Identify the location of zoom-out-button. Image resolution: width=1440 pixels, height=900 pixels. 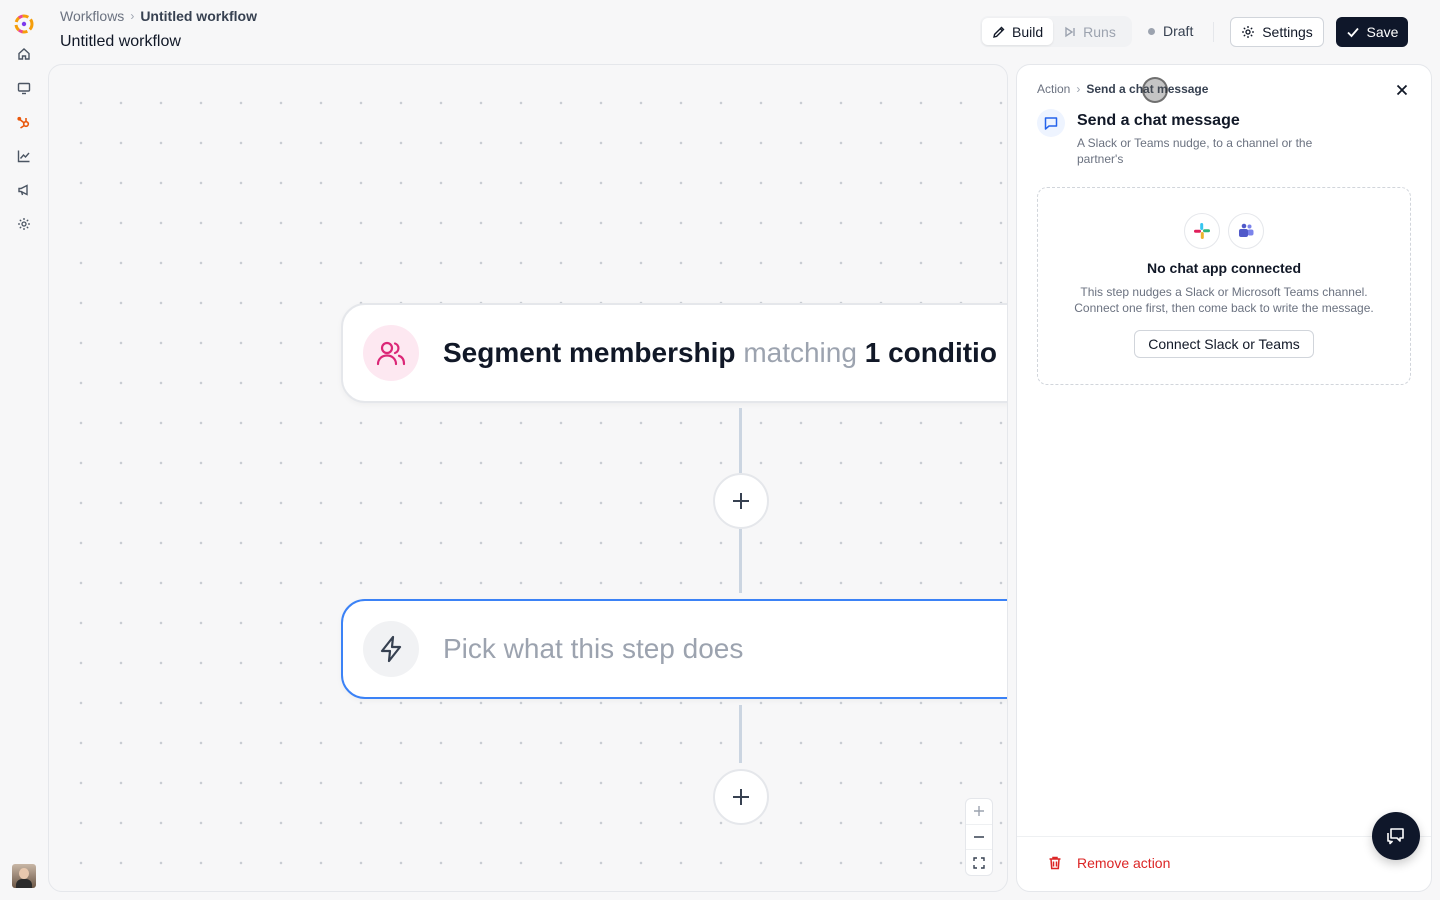
(979, 836).